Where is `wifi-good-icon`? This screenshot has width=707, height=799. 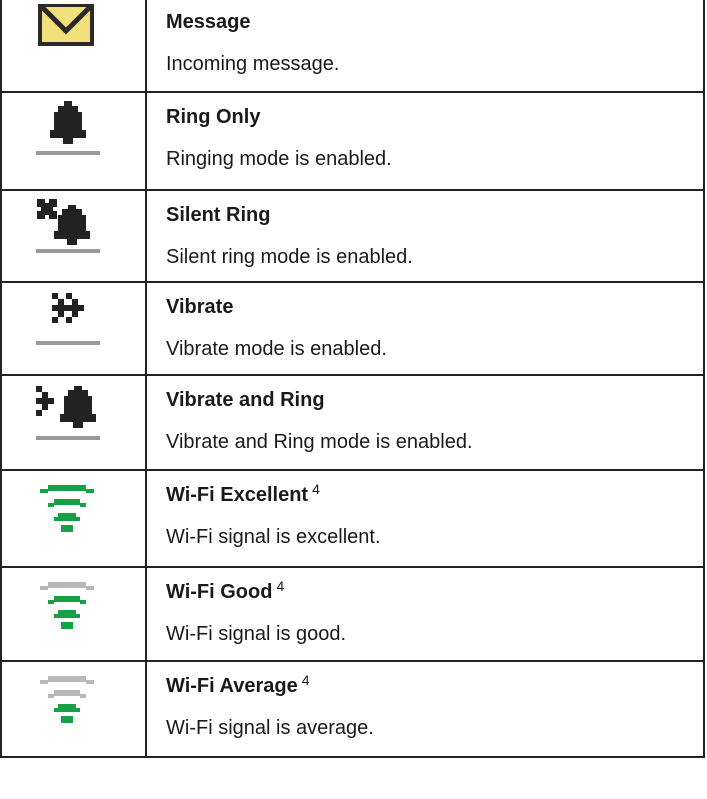
wifi-good-icon is located at coordinates (67, 605).